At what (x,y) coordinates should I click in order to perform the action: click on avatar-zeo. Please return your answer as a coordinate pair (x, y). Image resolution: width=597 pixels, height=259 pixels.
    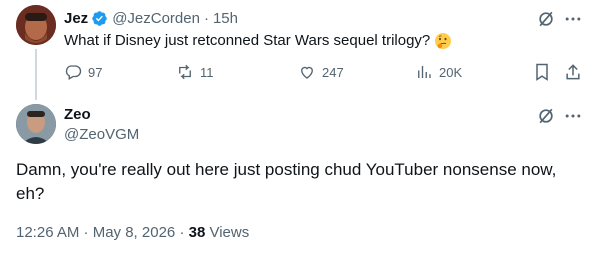
    Looking at the image, I should click on (36, 124).